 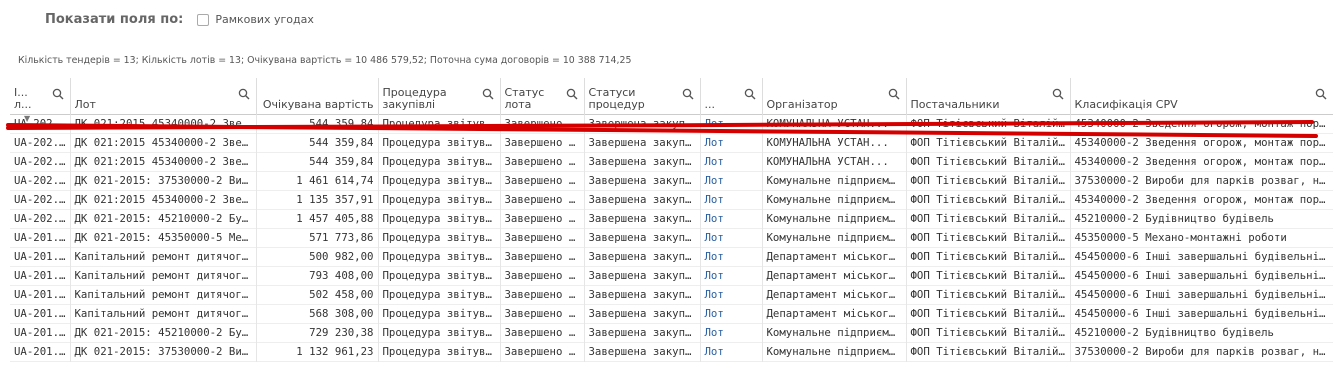 I want to click on cell-cpv: 45210000-2 Будівництво будівель, so click(x=1201, y=332).